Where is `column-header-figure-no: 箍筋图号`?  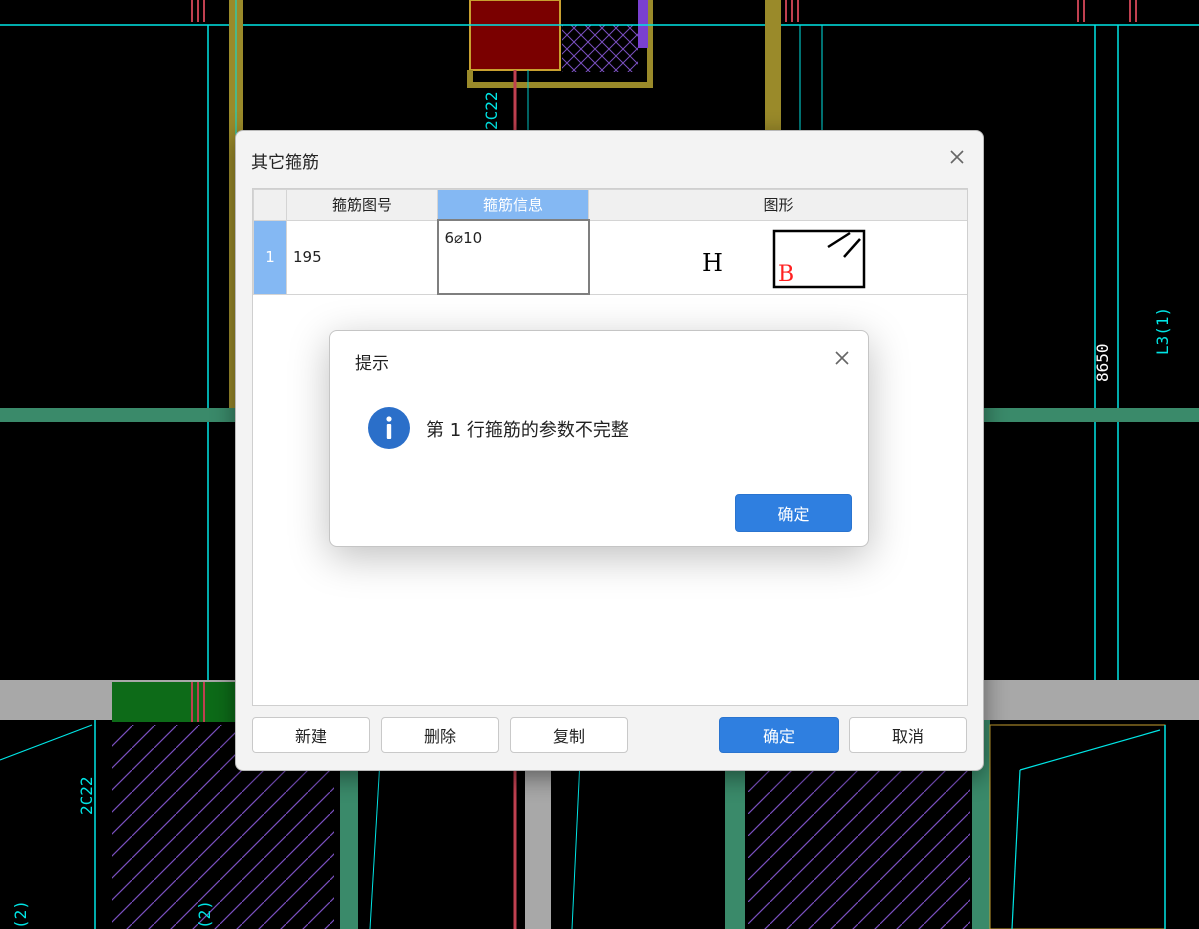 column-header-figure-no: 箍筋图号 is located at coordinates (362, 205).